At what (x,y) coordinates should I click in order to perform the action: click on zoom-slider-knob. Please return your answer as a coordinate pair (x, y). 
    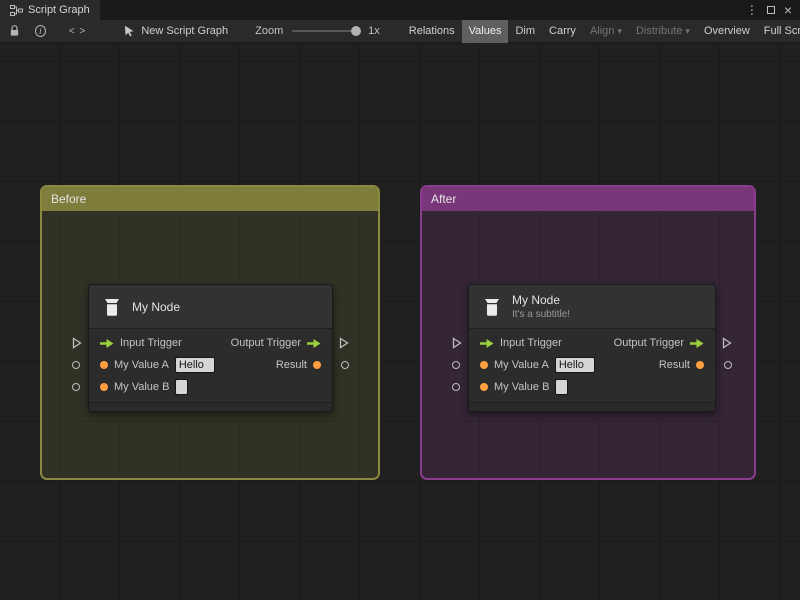
    Looking at the image, I should click on (356, 31).